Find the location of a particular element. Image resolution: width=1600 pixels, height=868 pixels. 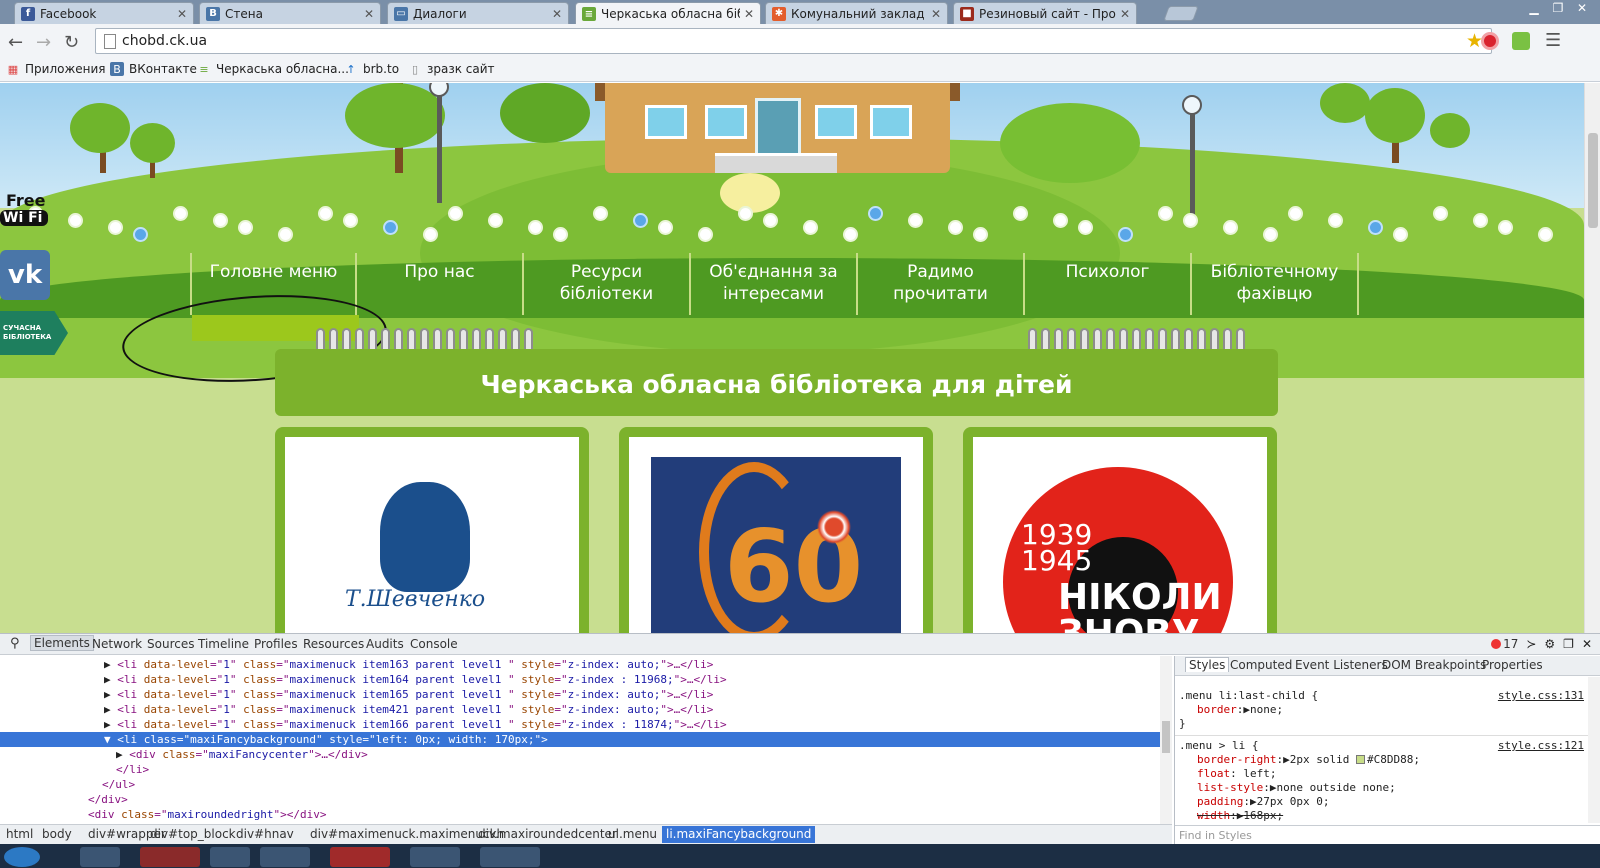

extension-icon is located at coordinates (1521, 41).